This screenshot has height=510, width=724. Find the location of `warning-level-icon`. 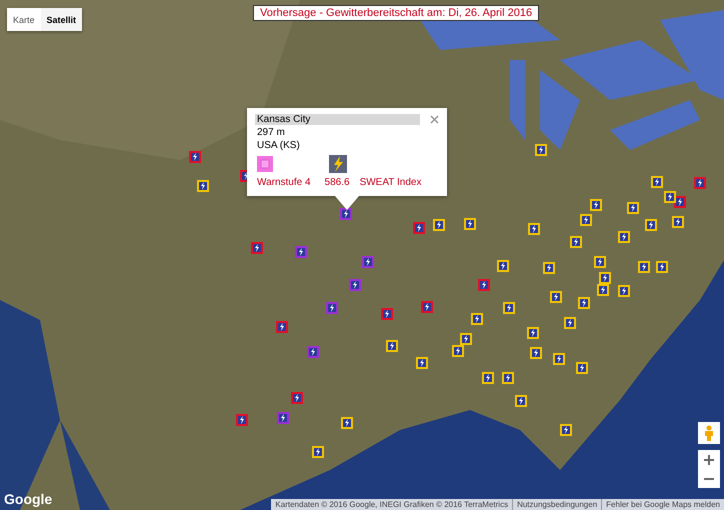

warning-level-icon is located at coordinates (265, 164).